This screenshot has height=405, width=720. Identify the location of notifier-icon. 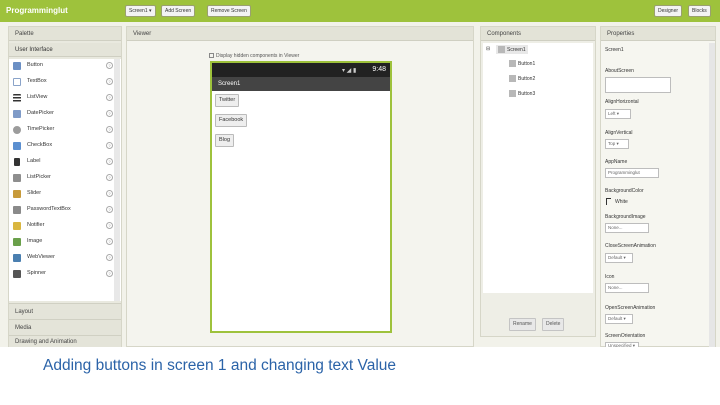
(17, 226).